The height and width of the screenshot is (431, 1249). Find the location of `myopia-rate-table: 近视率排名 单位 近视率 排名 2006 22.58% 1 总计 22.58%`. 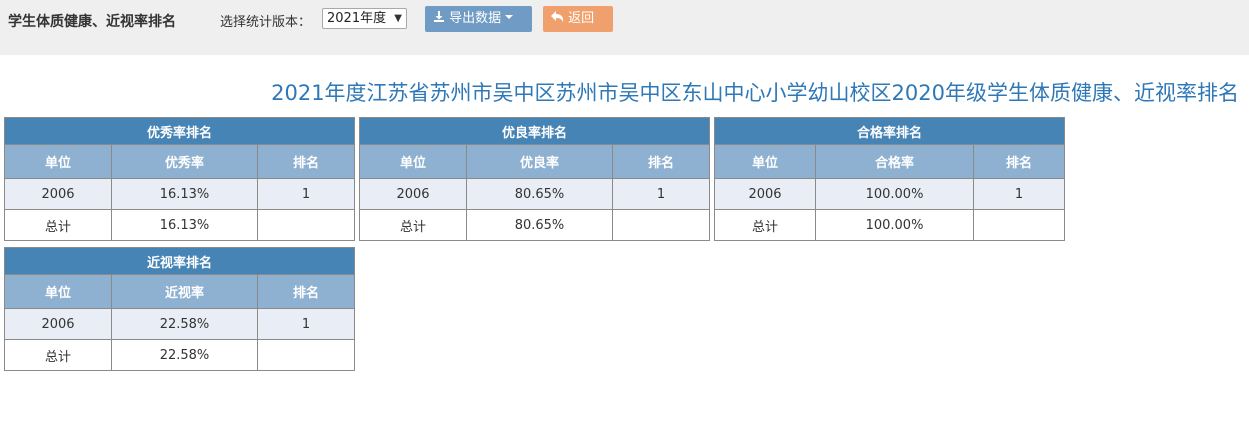

myopia-rate-table: 近视率排名 单位 近视率 排名 2006 22.58% 1 总计 22.58% is located at coordinates (179, 309).